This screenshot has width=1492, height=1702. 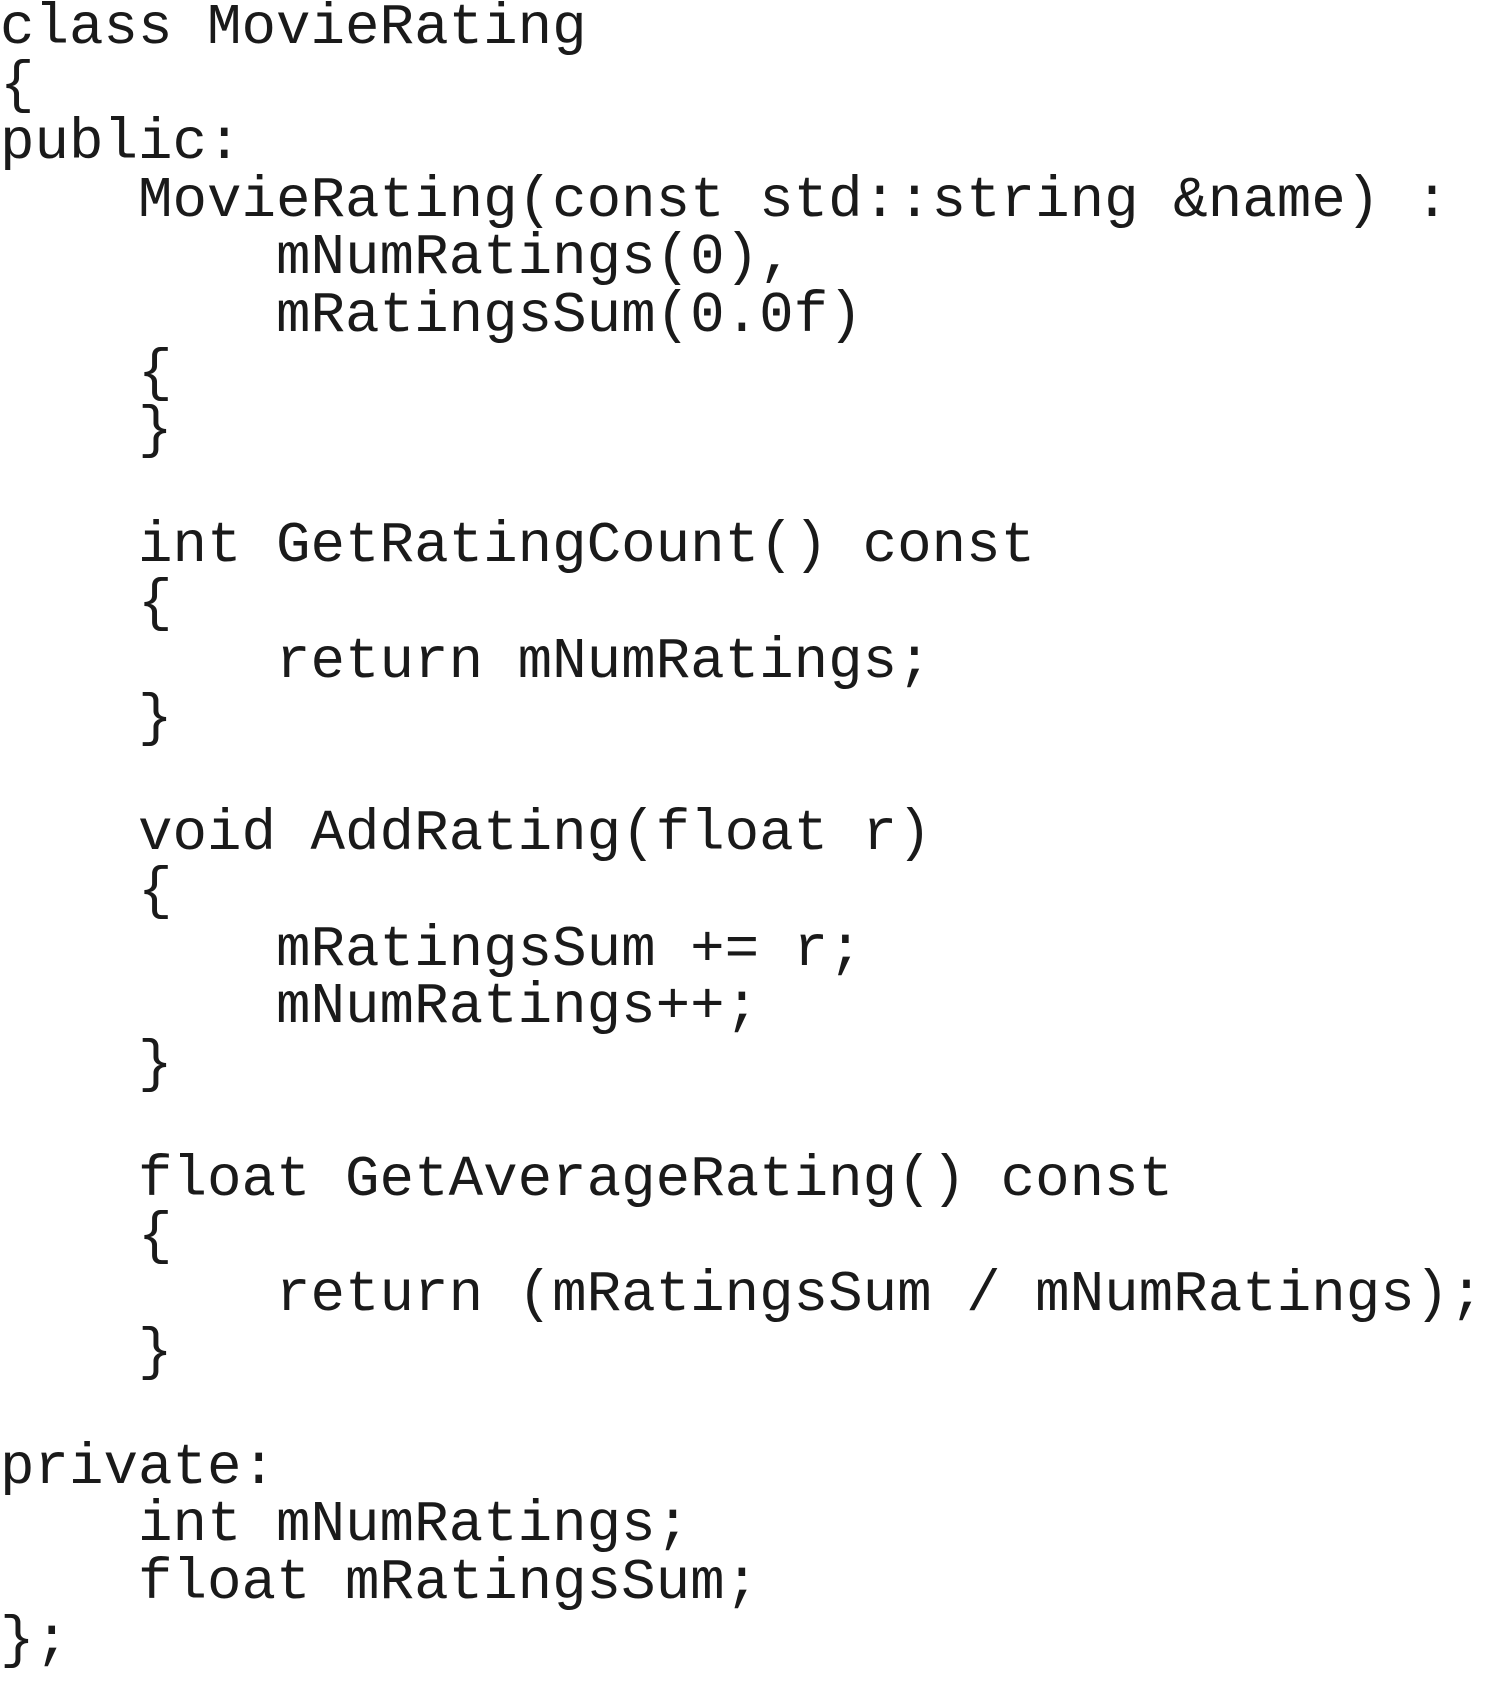 I want to click on code-line-public-specifier: public:, so click(x=121, y=144).